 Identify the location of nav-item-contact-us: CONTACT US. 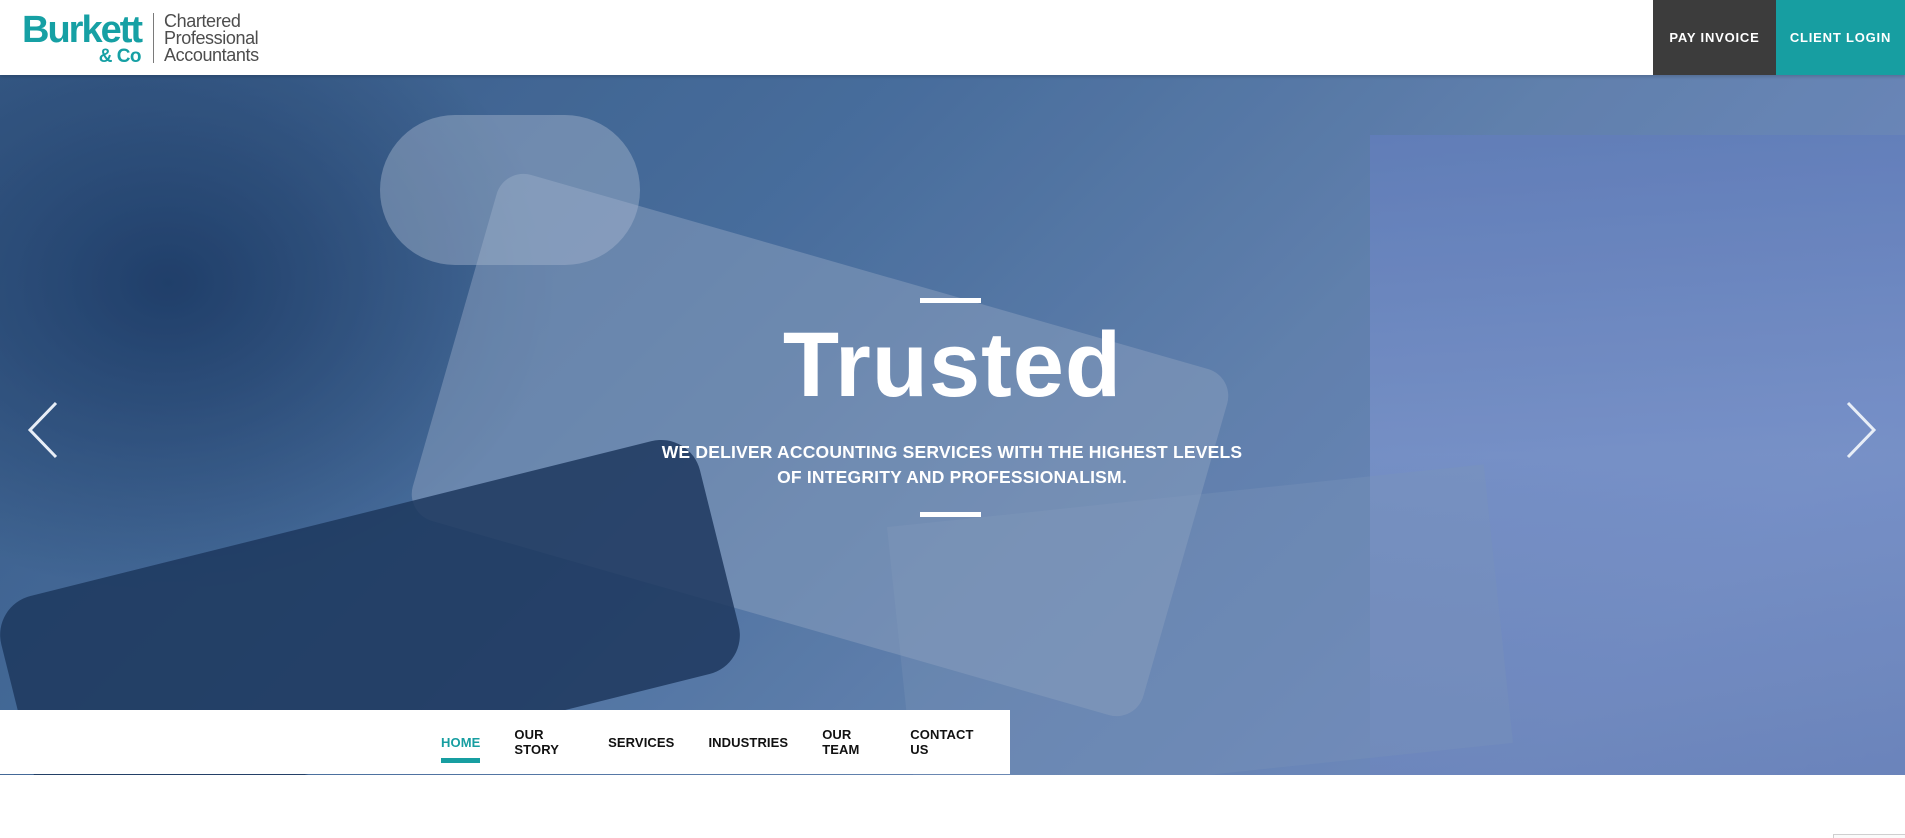
(943, 742).